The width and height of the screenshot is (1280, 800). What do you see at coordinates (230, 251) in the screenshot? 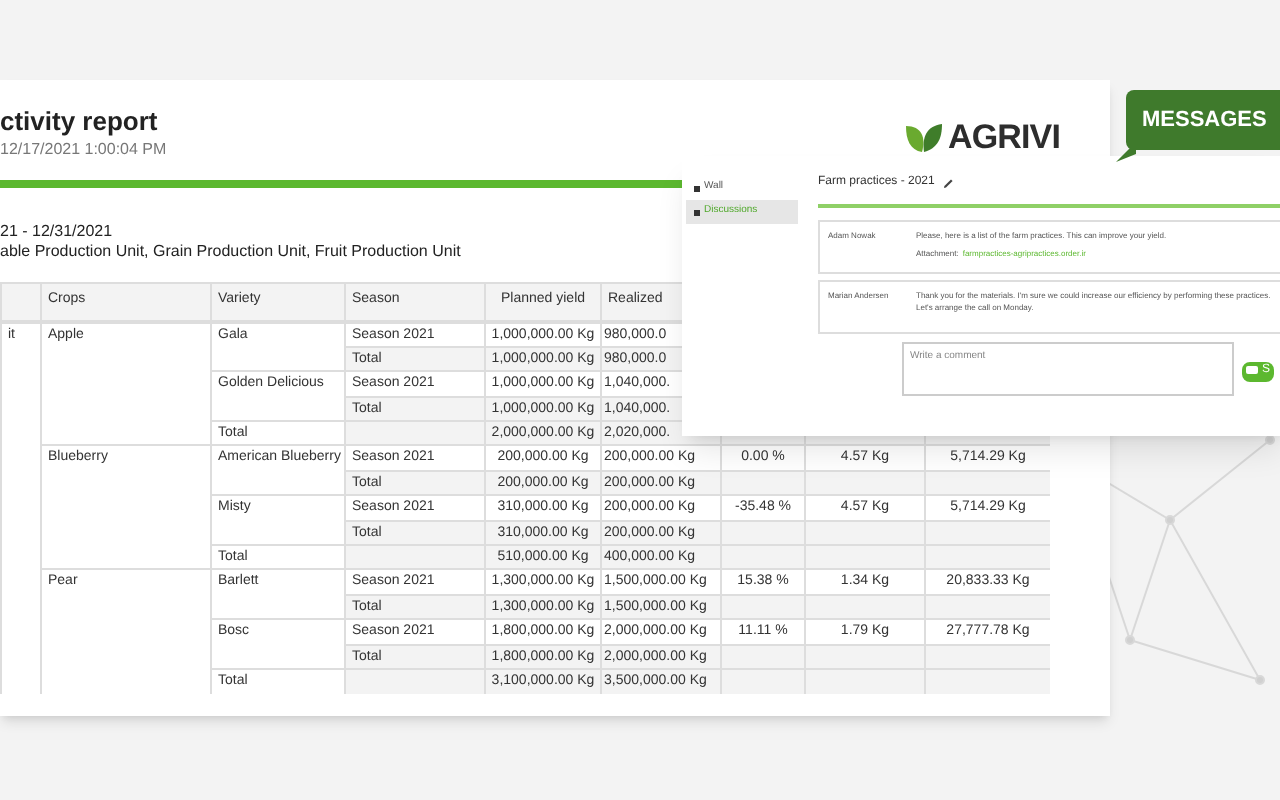
I see `report-units: able Production Unit, Grain Production Unit, Fruit Production Unit` at bounding box center [230, 251].